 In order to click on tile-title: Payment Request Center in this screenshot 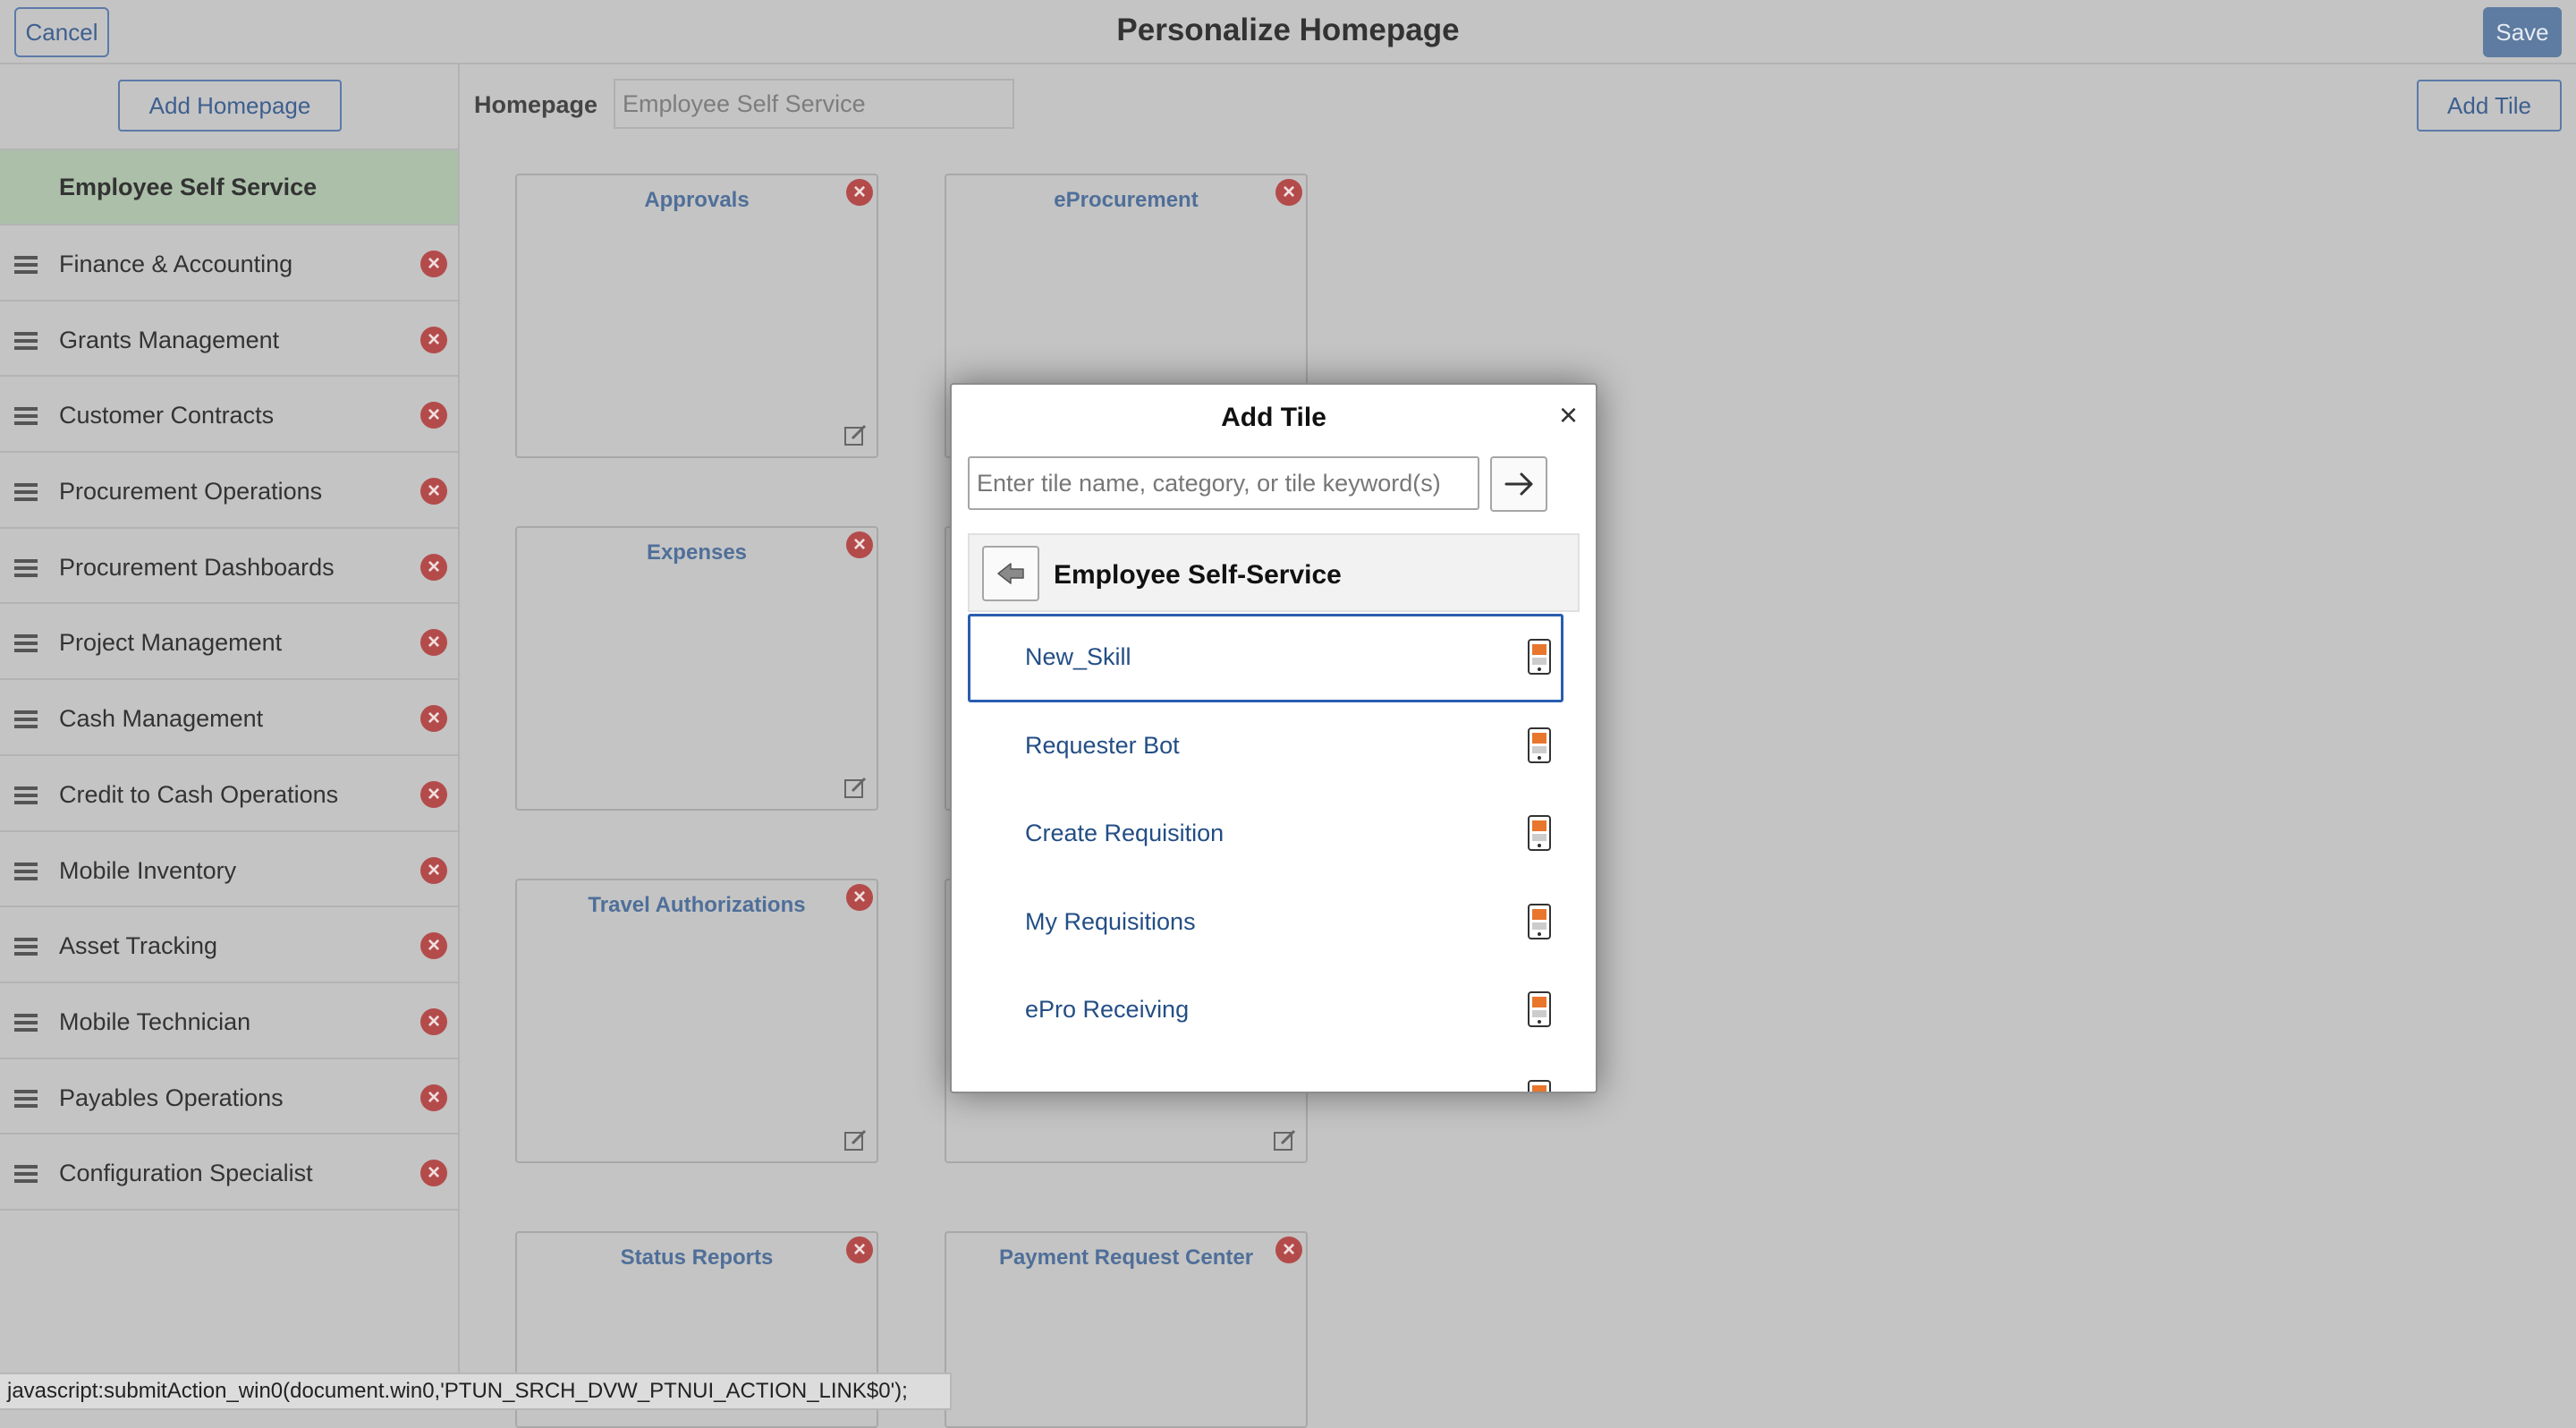, I will do `click(1126, 1257)`.